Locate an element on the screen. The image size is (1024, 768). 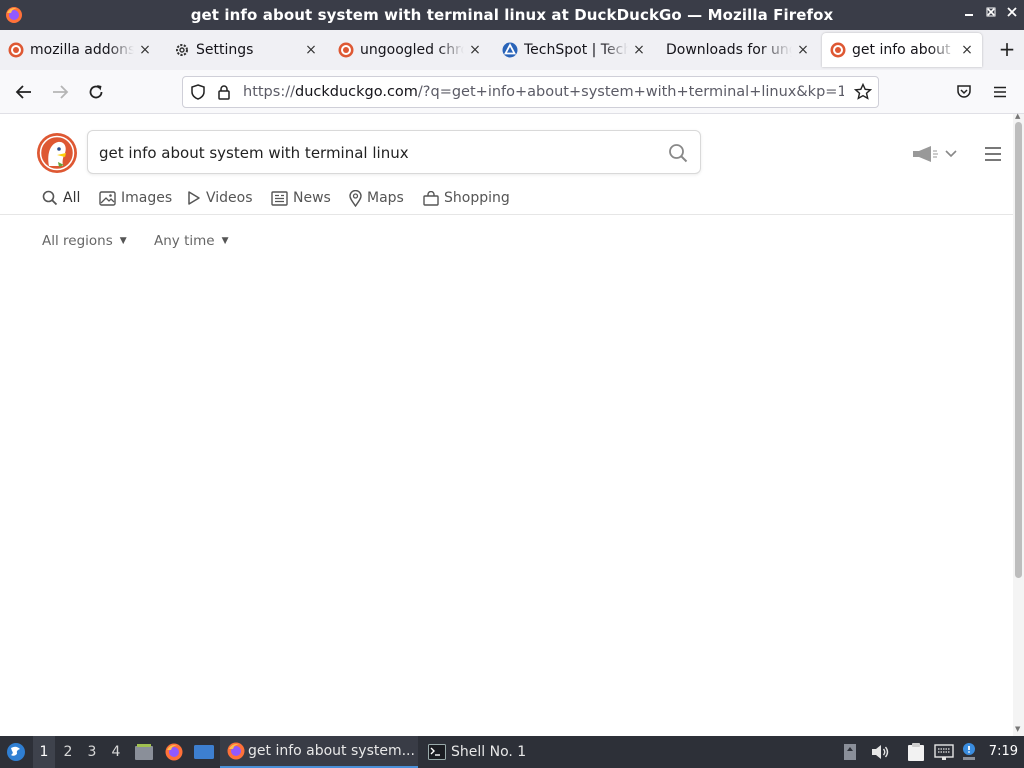
gear-icon is located at coordinates (182, 50).